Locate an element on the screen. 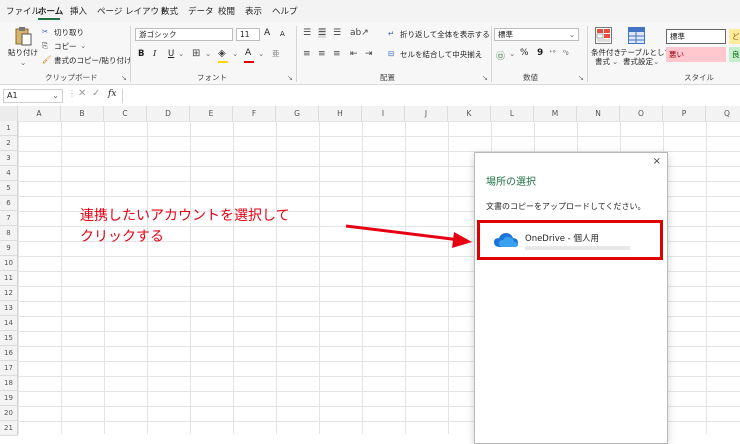 The height and width of the screenshot is (444, 740). increase-indent-icon: ⇥ is located at coordinates (369, 54).